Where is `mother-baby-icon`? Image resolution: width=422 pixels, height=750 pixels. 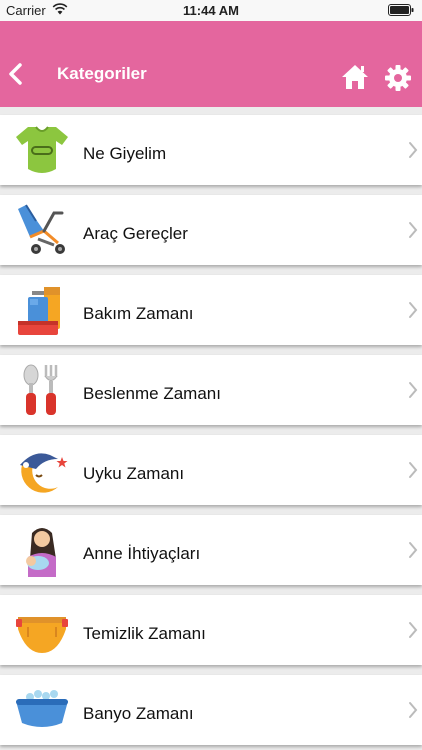
mother-baby-icon is located at coordinates (41, 552).